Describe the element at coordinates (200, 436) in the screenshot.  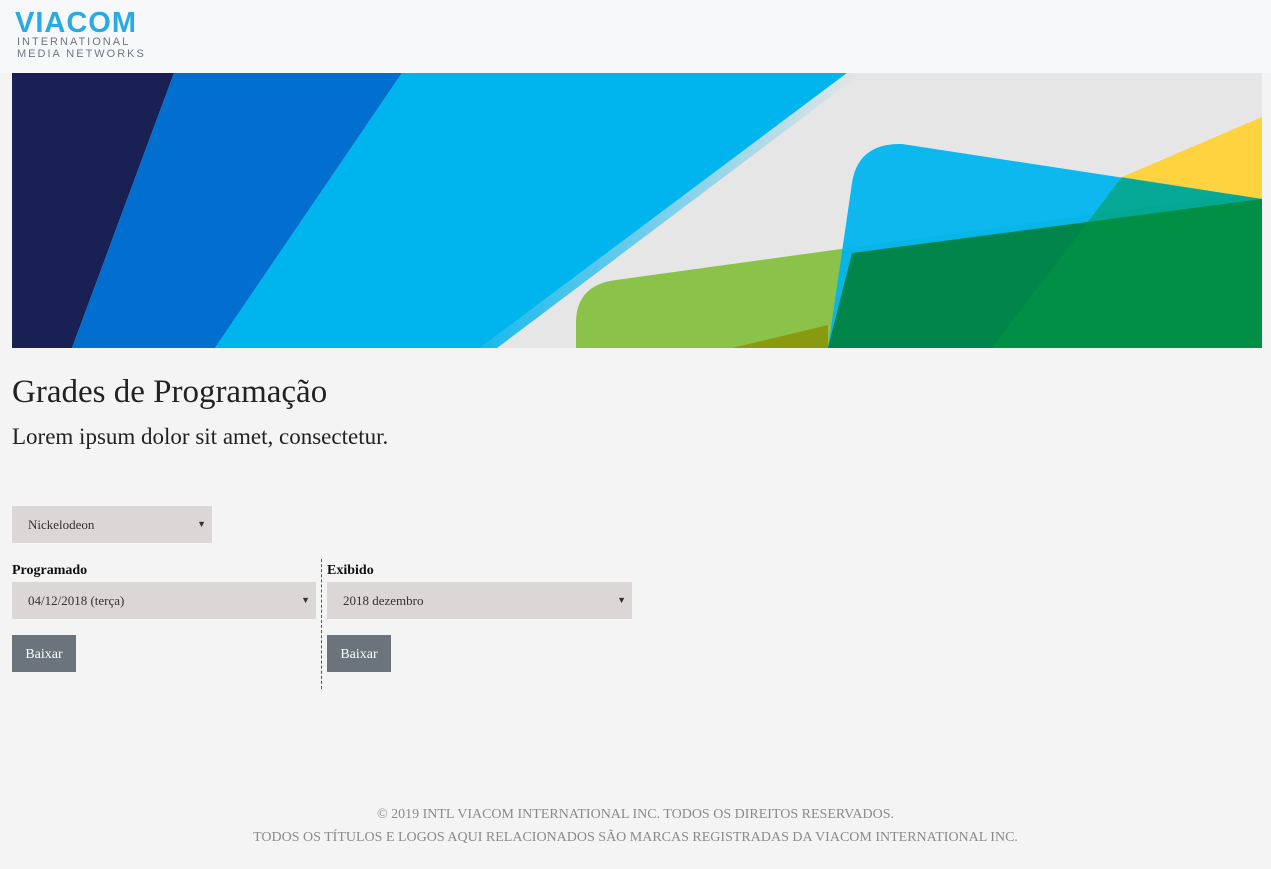
I see `page-subtitle: Lorem ipsum dolor sit amet, consectetur.` at that location.